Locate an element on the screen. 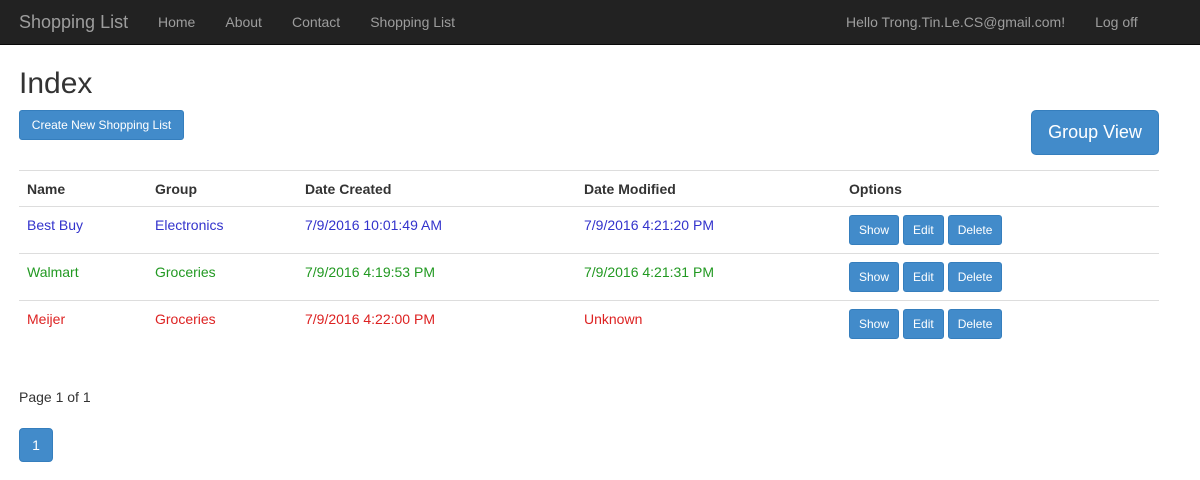 The height and width of the screenshot is (480, 1200). page-title: Index is located at coordinates (56, 83).